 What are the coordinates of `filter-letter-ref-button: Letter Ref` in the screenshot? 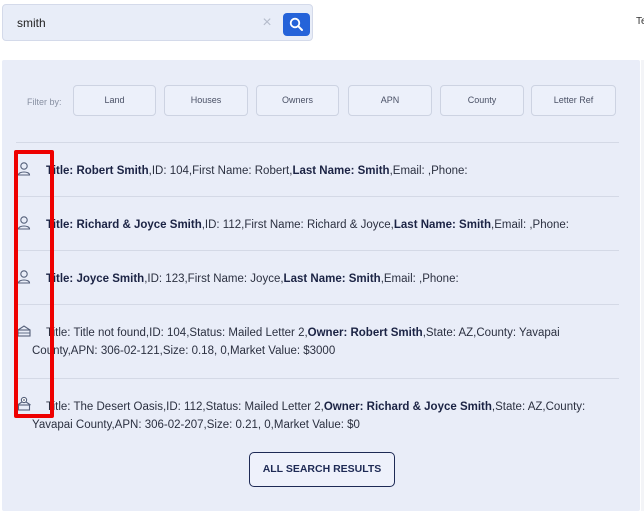 It's located at (573, 100).